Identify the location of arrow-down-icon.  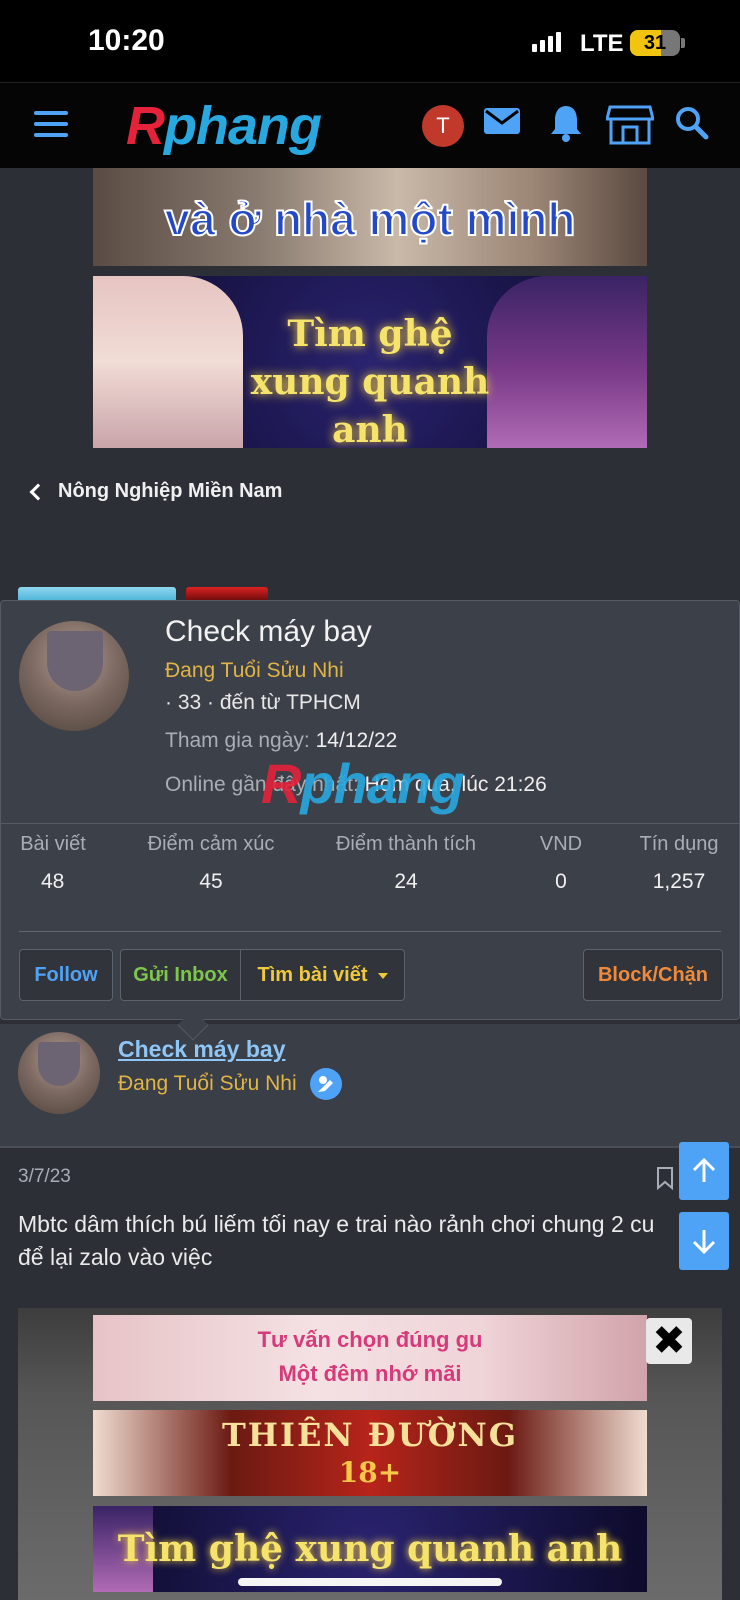
(704, 1242).